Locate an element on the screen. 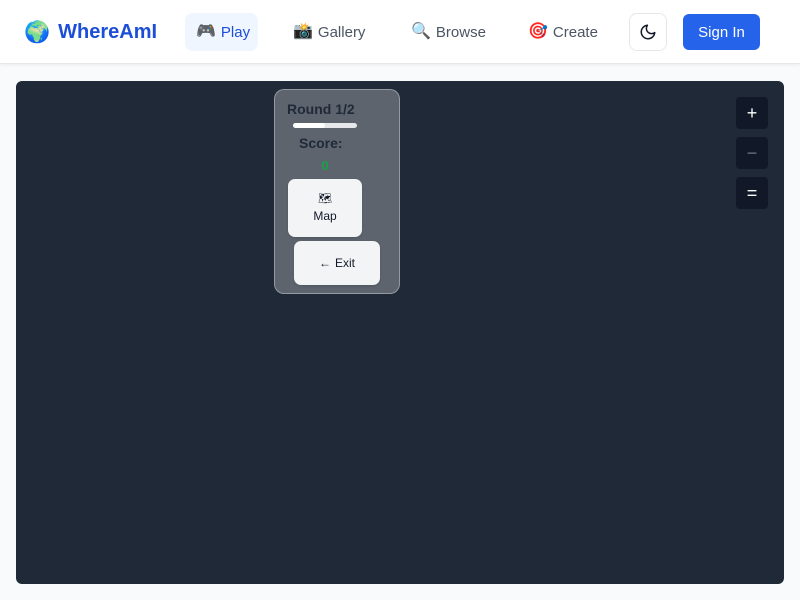 The height and width of the screenshot is (600, 800). theme-toggle-button is located at coordinates (648, 32).